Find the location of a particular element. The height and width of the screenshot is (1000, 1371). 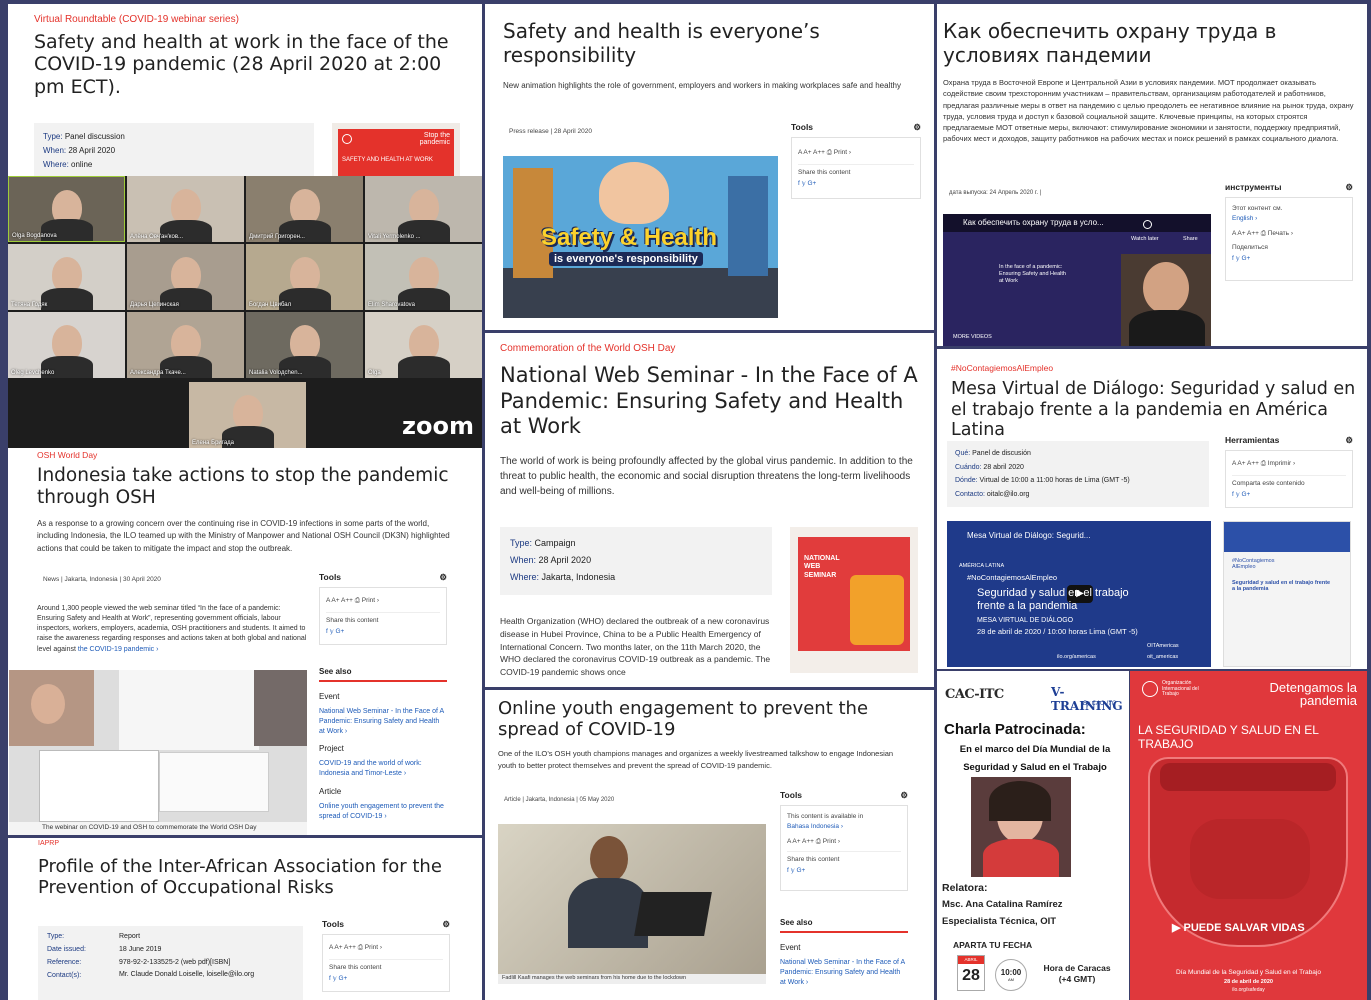

watch-later: Watch later is located at coordinates (1145, 239).